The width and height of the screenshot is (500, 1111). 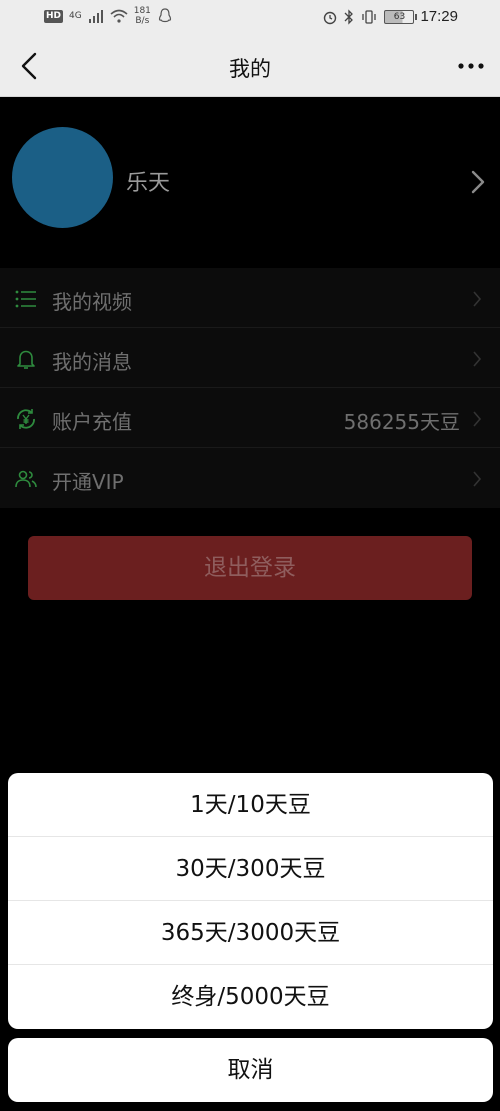 What do you see at coordinates (92, 422) in the screenshot?
I see `menu-item-label: 账户充值` at bounding box center [92, 422].